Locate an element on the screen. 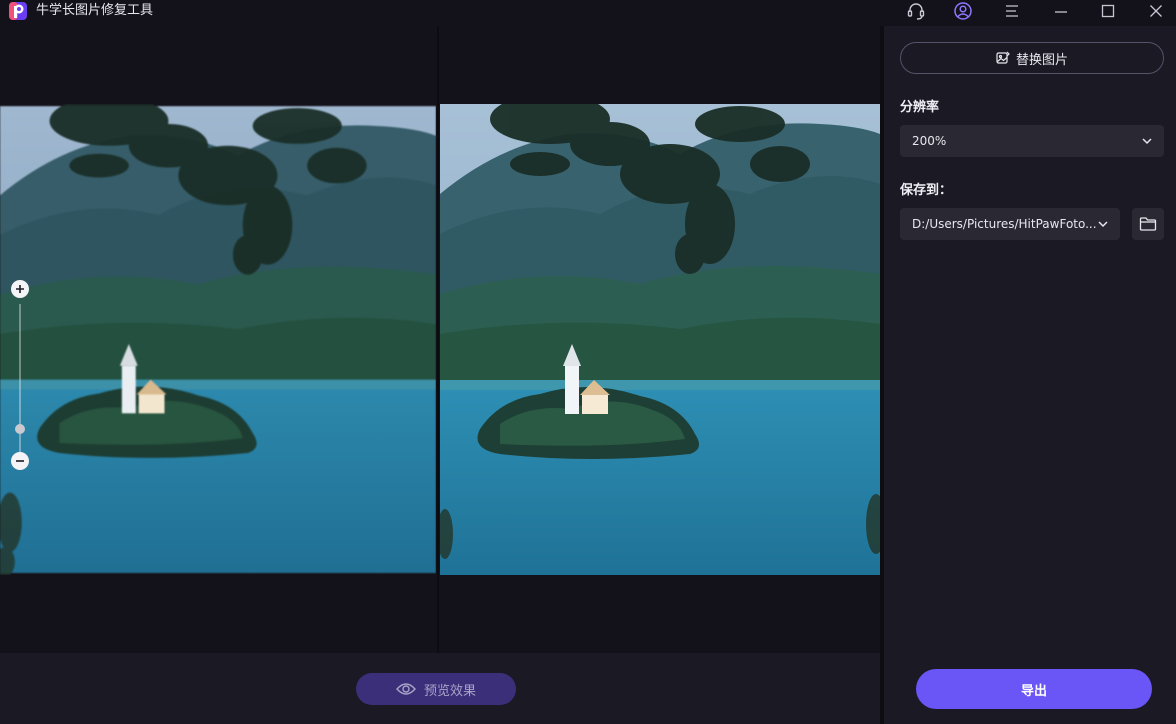 The image size is (1176, 724). minimize-button is located at coordinates (1061, 11).